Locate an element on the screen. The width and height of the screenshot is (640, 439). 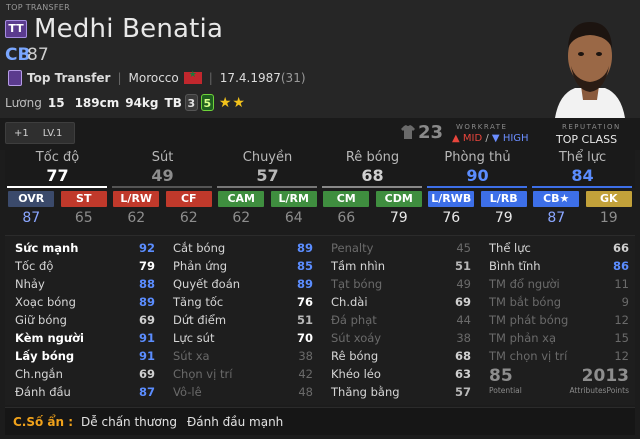
stat-label: Sút xoáy is located at coordinates (356, 338).